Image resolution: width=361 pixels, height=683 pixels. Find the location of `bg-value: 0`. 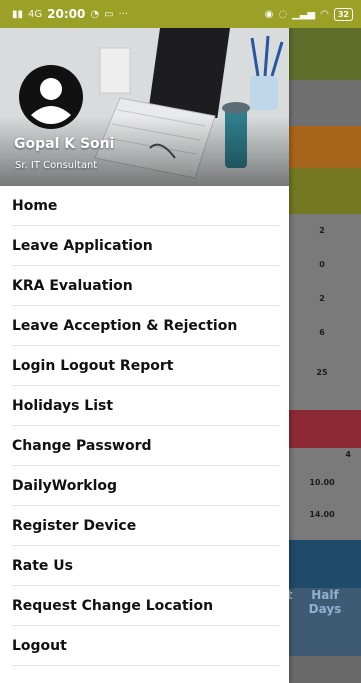

bg-value: 0 is located at coordinates (322, 264).